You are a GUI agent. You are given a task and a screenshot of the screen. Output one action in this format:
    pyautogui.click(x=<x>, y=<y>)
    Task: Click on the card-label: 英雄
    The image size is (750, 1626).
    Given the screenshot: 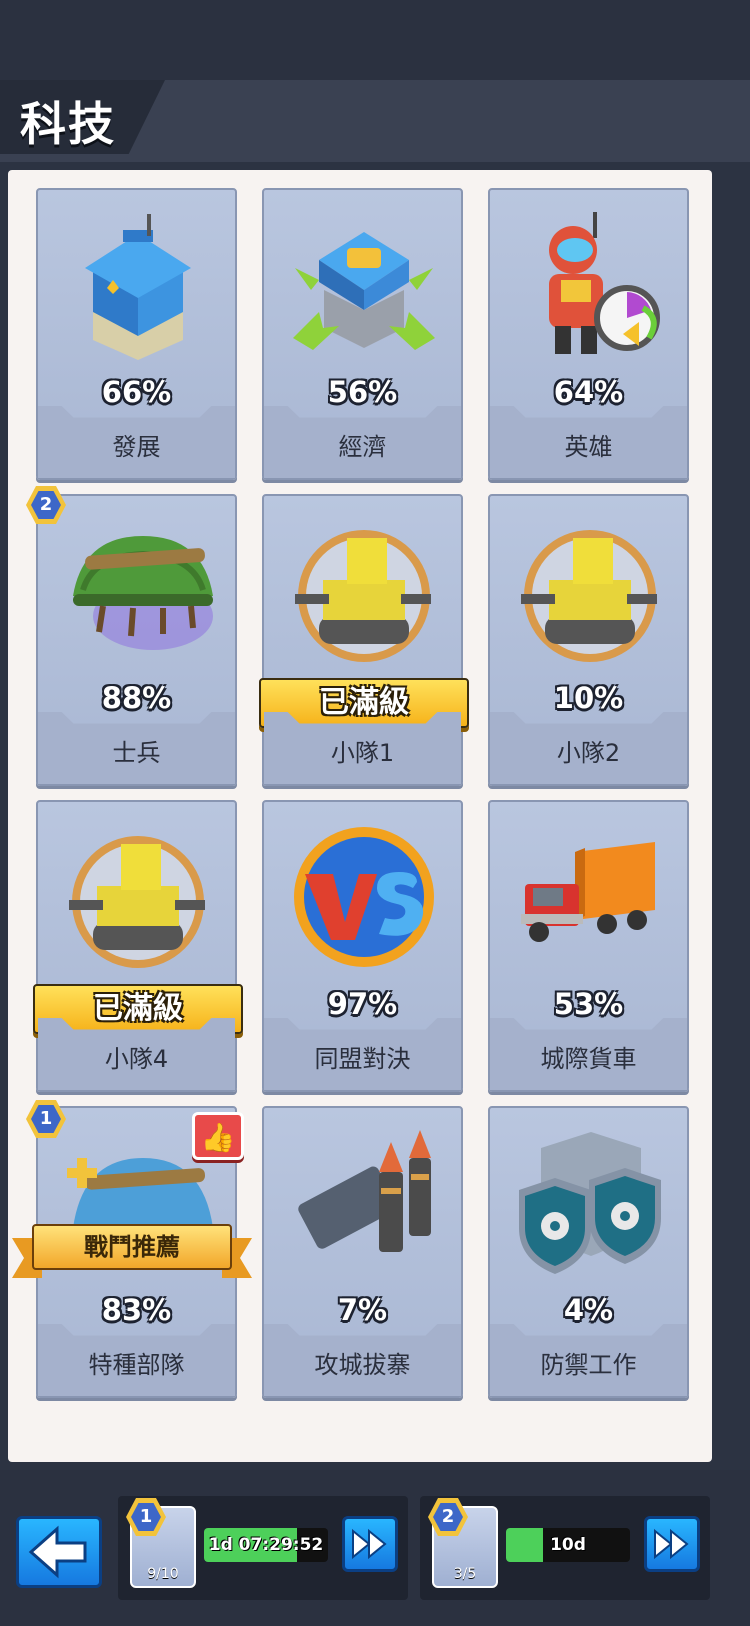 What is the action you would take?
    pyautogui.click(x=588, y=447)
    